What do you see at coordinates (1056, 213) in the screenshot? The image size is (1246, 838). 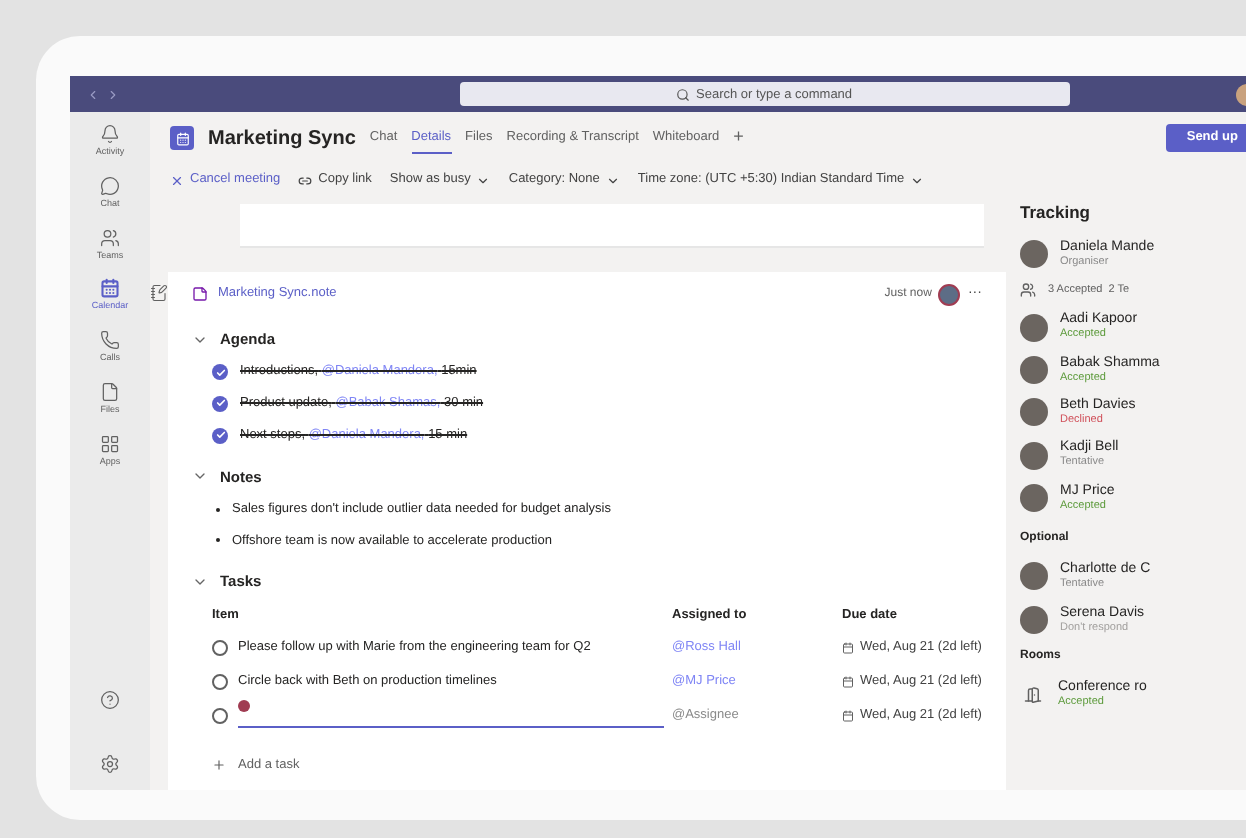 I see `tracking-title: Tracking` at bounding box center [1056, 213].